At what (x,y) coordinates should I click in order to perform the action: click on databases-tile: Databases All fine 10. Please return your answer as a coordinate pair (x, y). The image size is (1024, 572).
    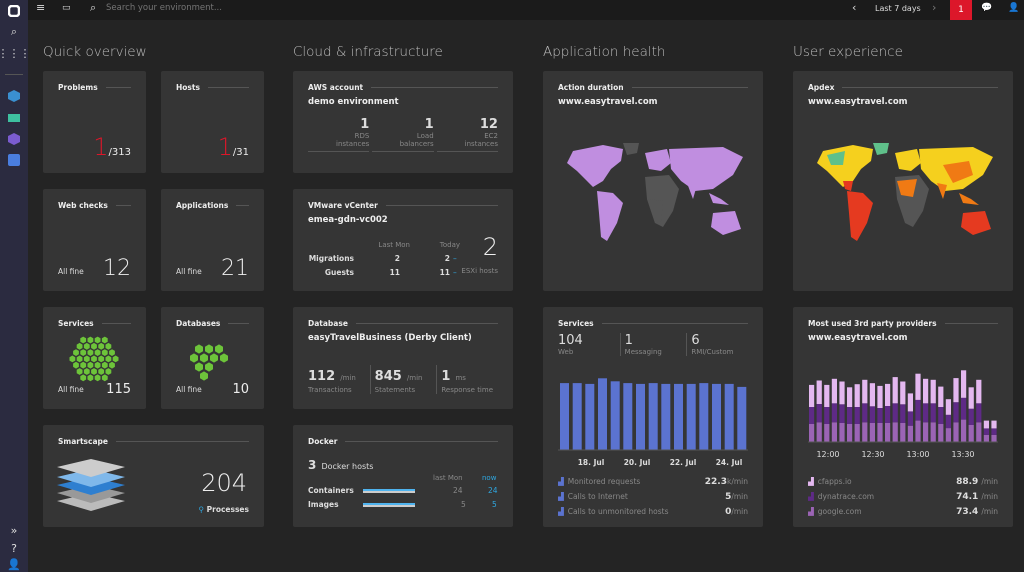
    Looking at the image, I should click on (212, 358).